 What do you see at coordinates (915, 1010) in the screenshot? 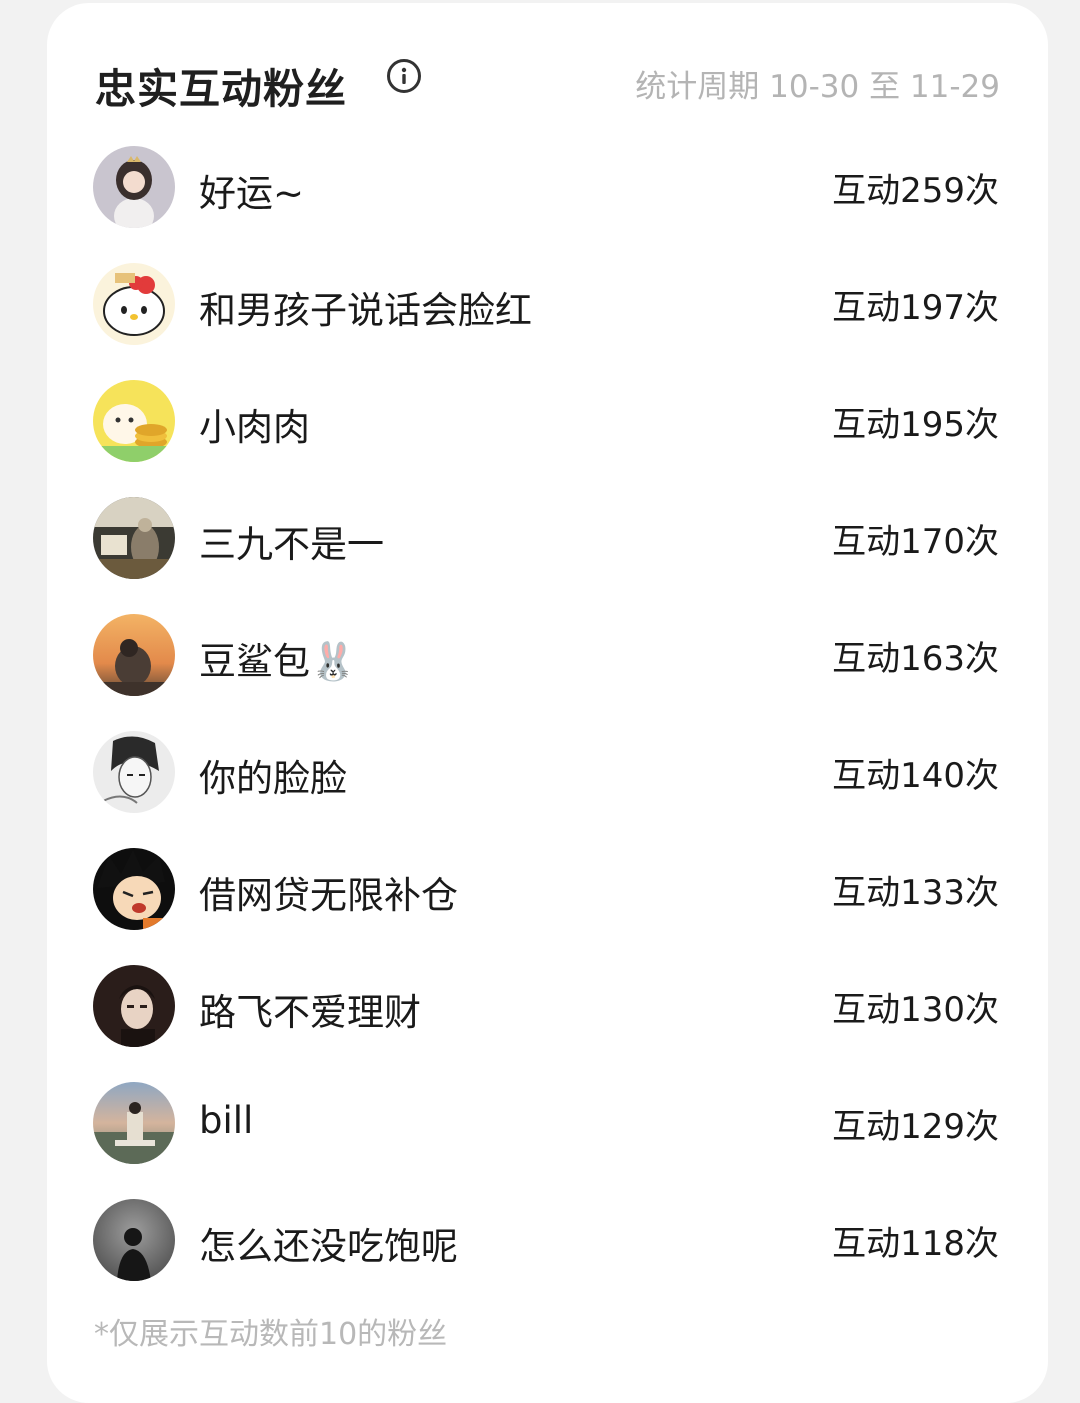
I see `interaction-count: 互动130次` at bounding box center [915, 1010].